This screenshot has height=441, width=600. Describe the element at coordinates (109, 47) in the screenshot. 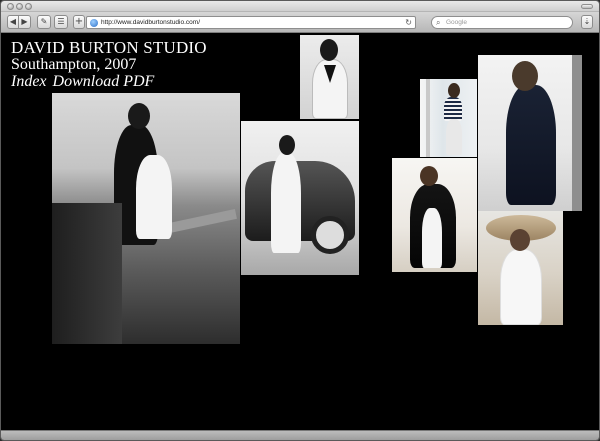

I see `studio-title: DAVID BURTON STUDIO` at that location.